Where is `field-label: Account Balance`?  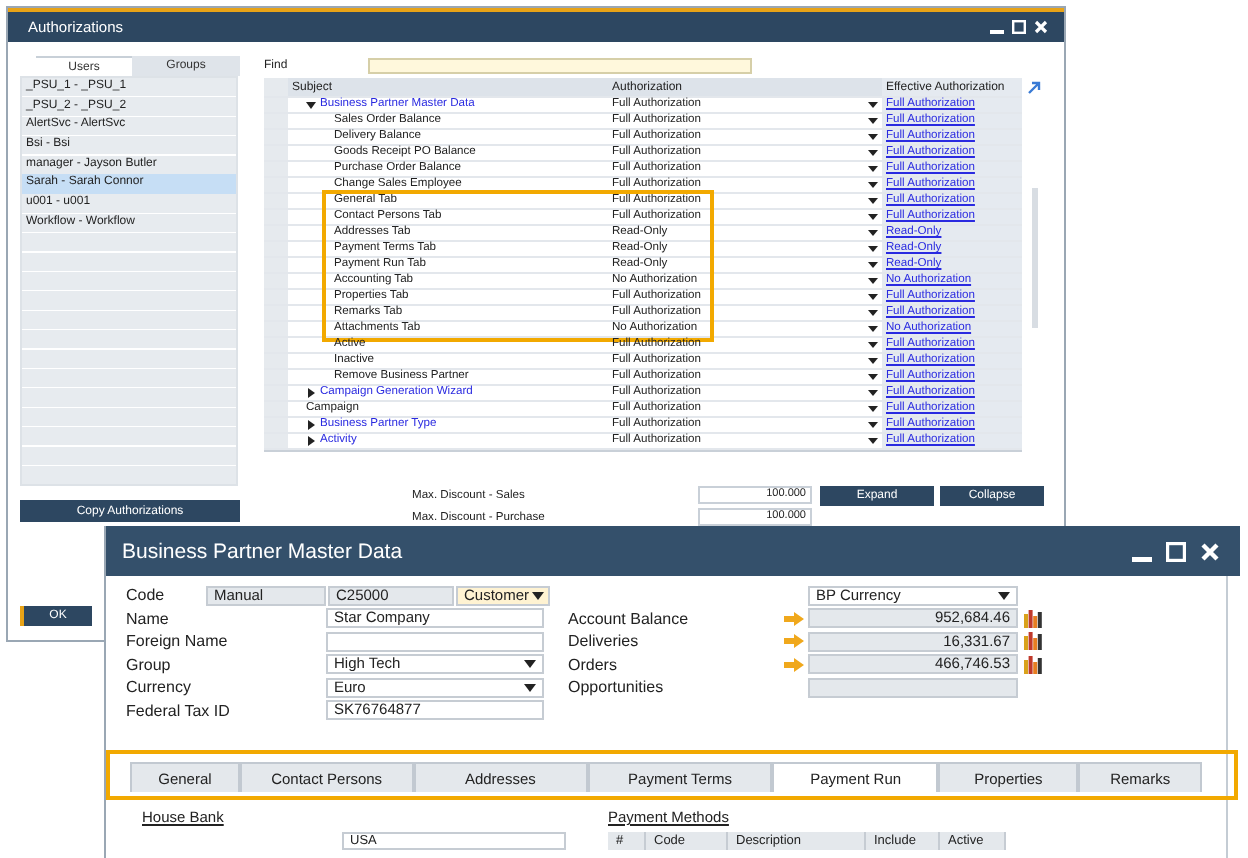
field-label: Account Balance is located at coordinates (628, 618).